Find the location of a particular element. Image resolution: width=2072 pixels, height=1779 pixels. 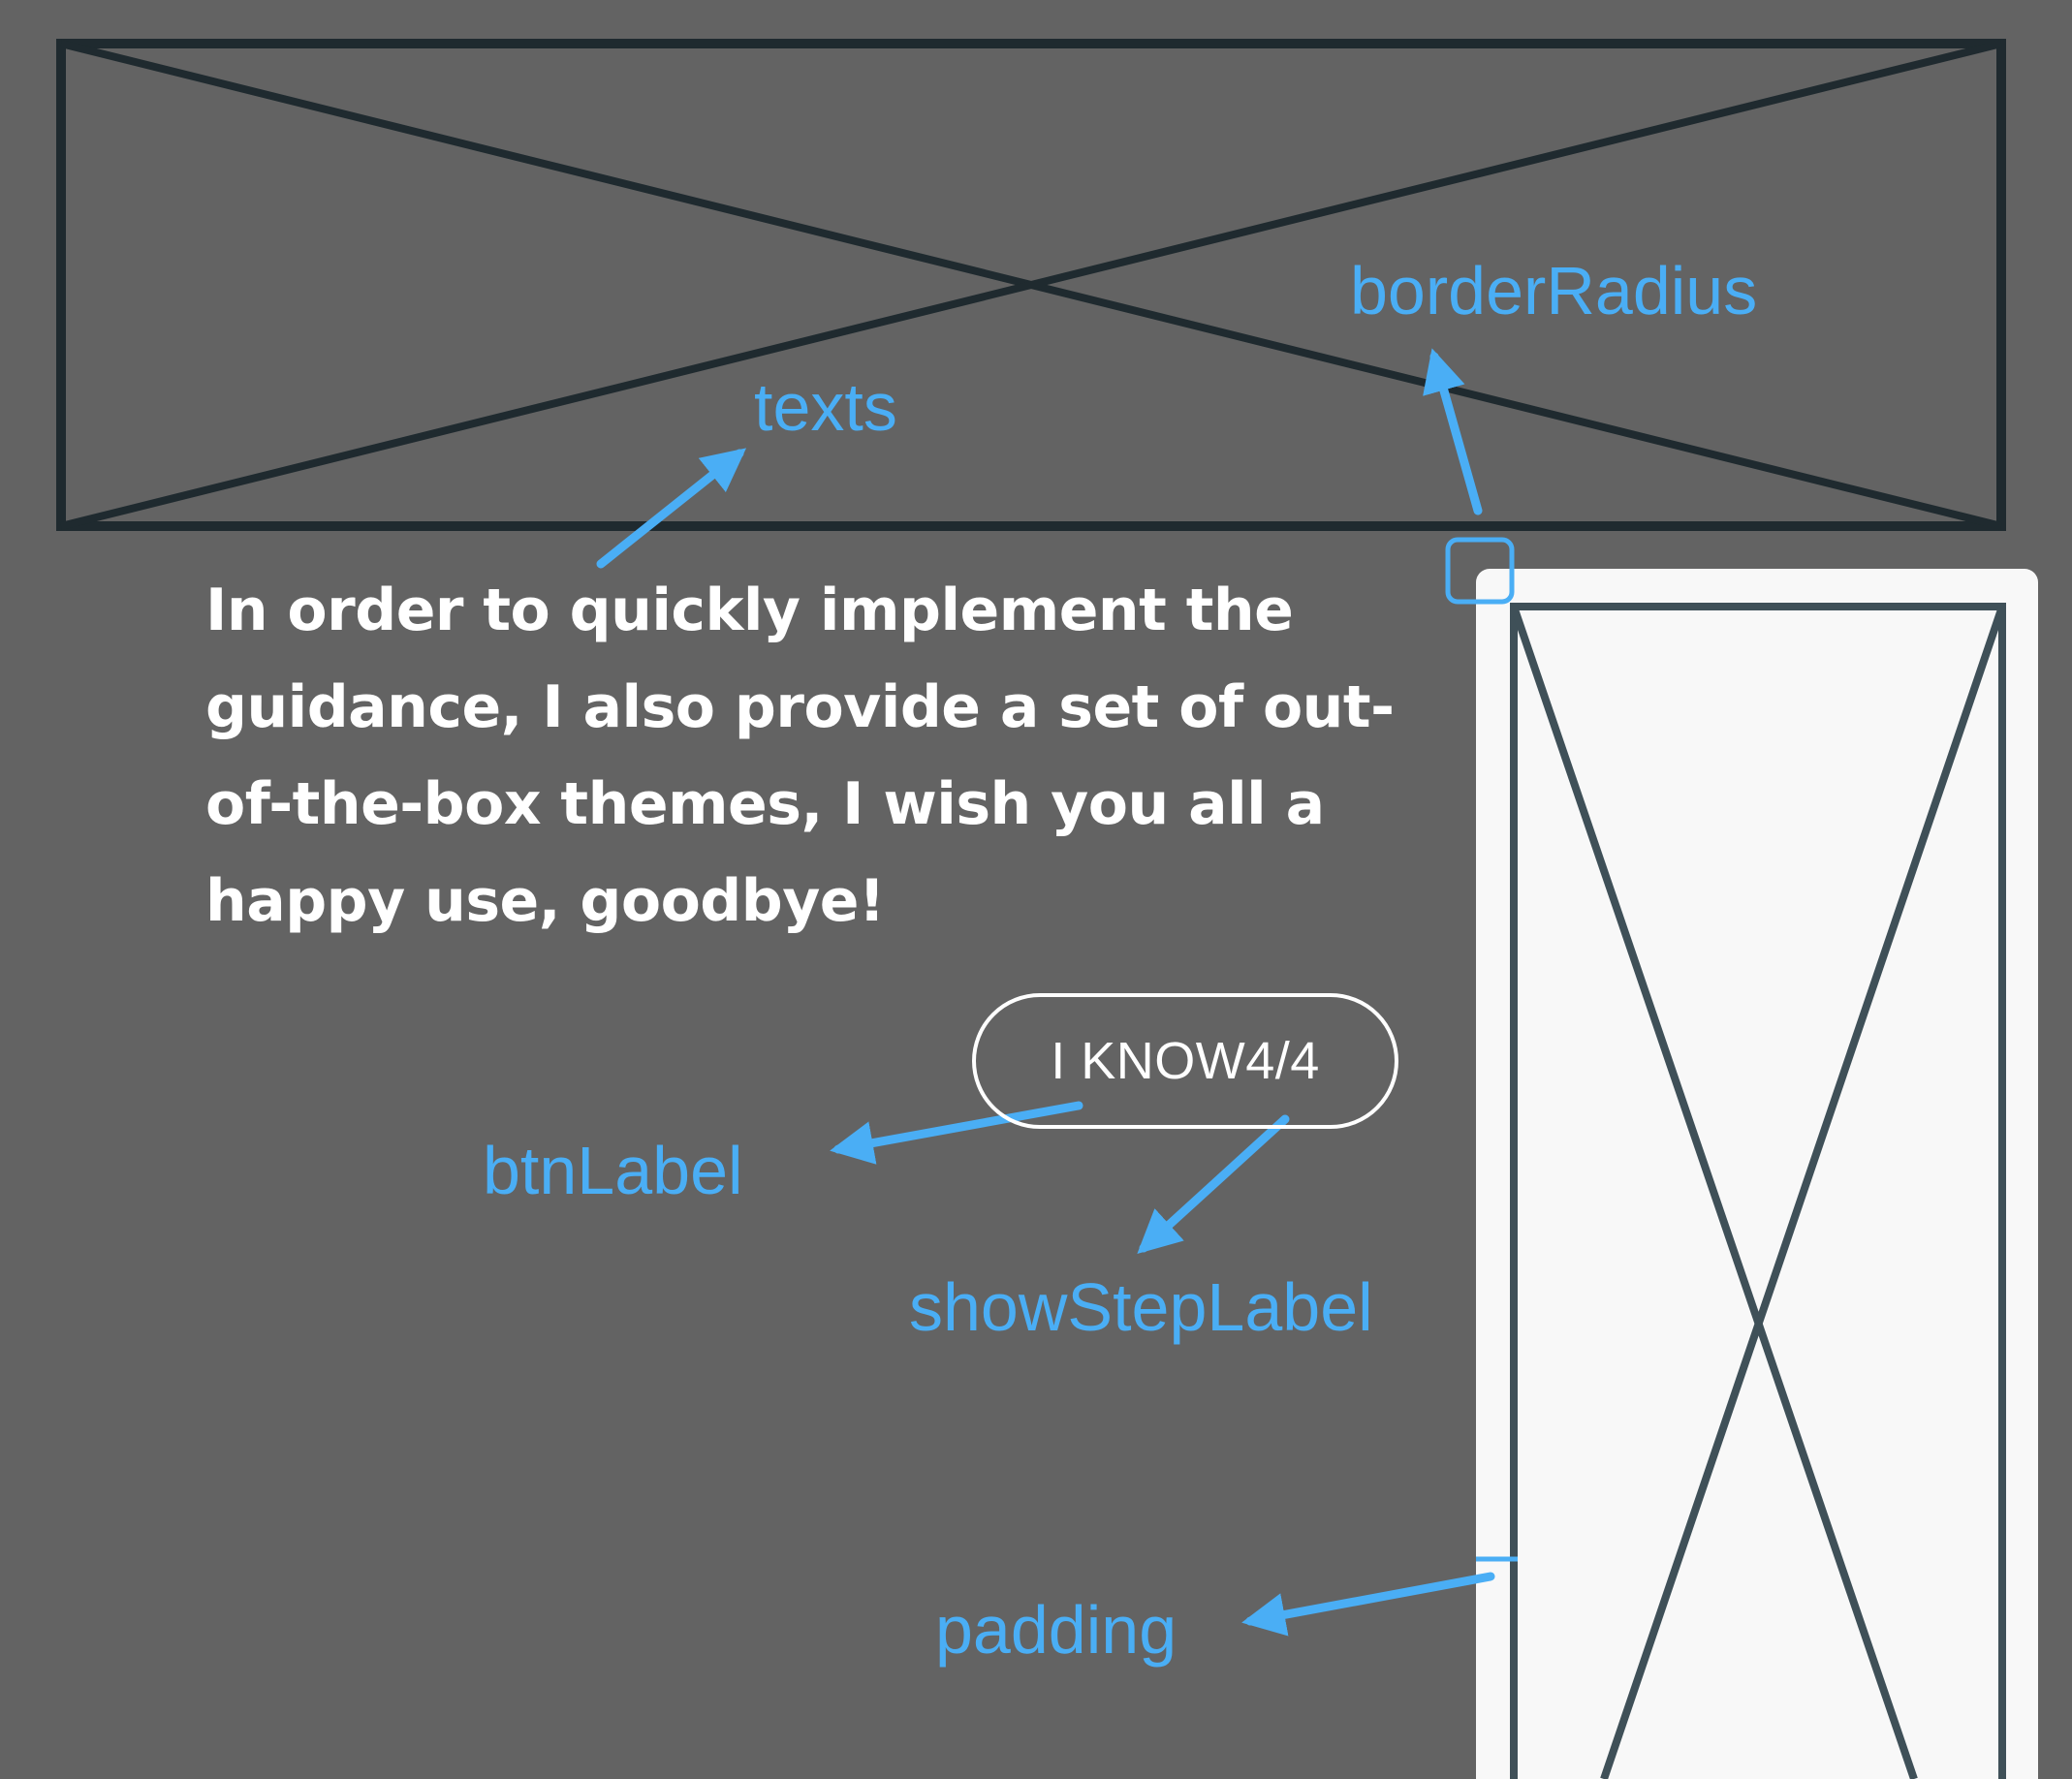

border-radius-arrow is located at coordinates (1453, 432).